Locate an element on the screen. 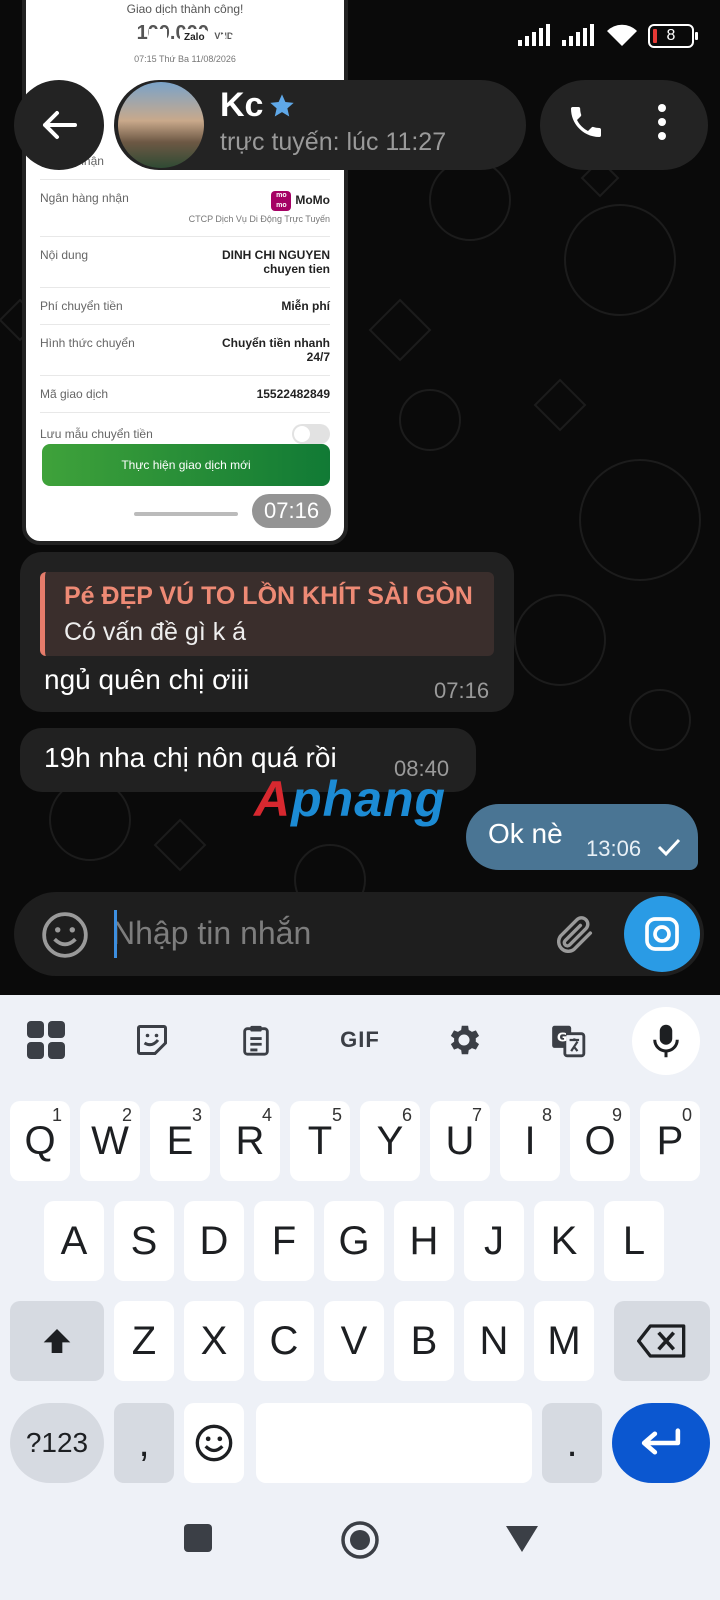  receipt-key: Nội dung is located at coordinates (64, 255).